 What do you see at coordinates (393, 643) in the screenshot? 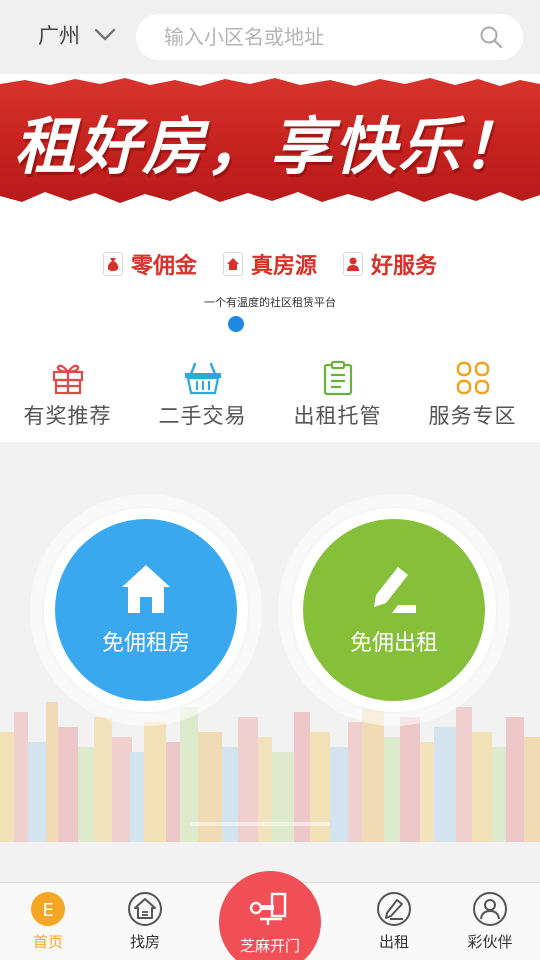
I see `lease-button-label: 免佣出租` at bounding box center [393, 643].